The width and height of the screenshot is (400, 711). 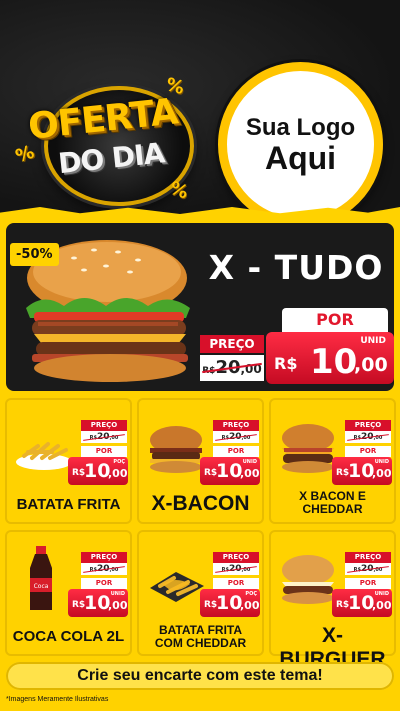 What do you see at coordinates (200, 503) in the screenshot?
I see `product-name: X-BACON` at bounding box center [200, 503].